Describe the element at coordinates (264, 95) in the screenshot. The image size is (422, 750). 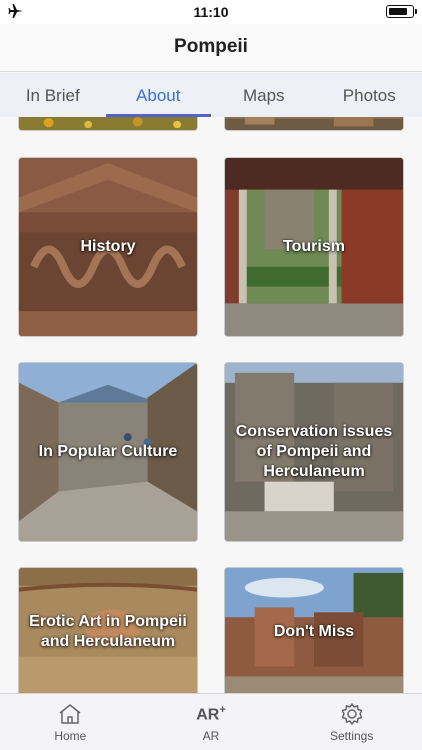
I see `tab-maps: Maps` at that location.